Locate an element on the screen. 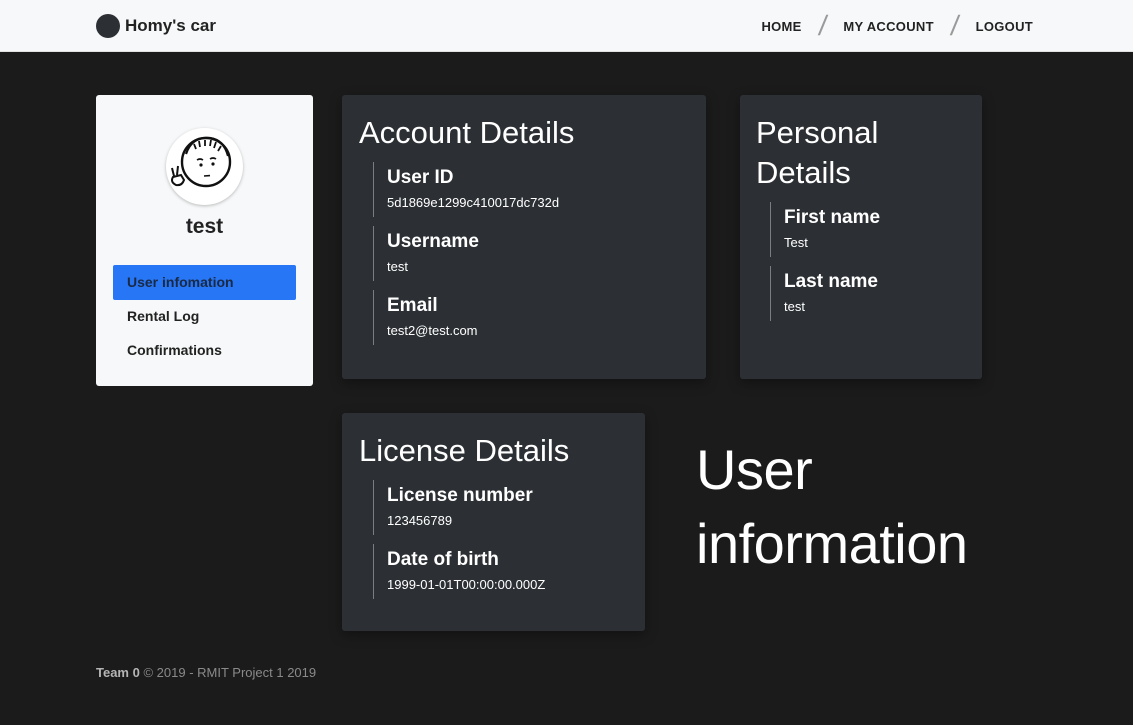  field-value: test2@test.com is located at coordinates (432, 330).